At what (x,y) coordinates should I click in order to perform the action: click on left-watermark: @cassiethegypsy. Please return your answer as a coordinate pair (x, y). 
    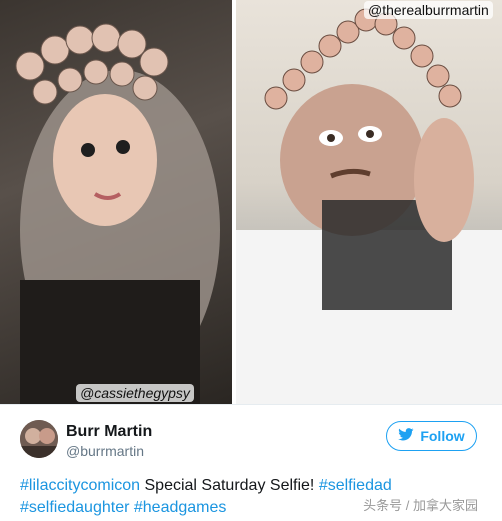
    Looking at the image, I should click on (135, 393).